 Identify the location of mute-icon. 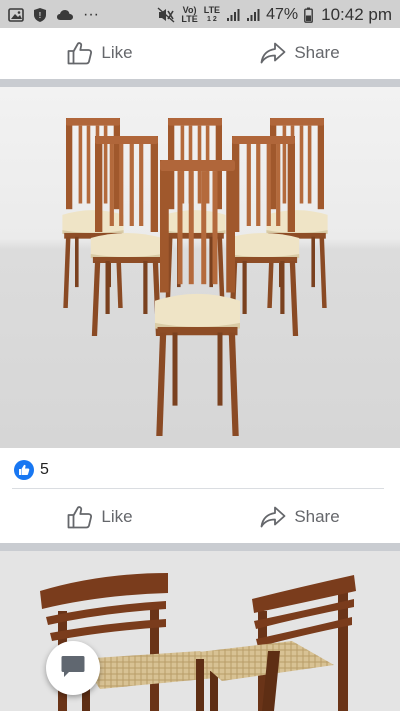
(166, 15).